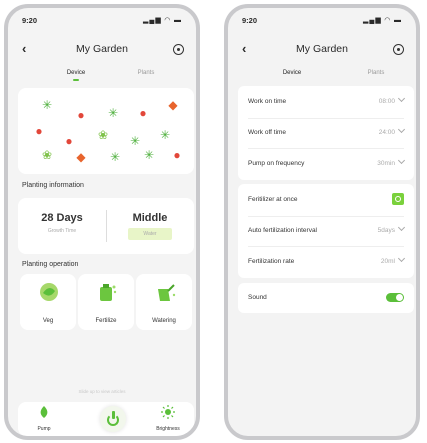  Describe the element at coordinates (395, 297) in the screenshot. I see `sound-toggle` at that location.